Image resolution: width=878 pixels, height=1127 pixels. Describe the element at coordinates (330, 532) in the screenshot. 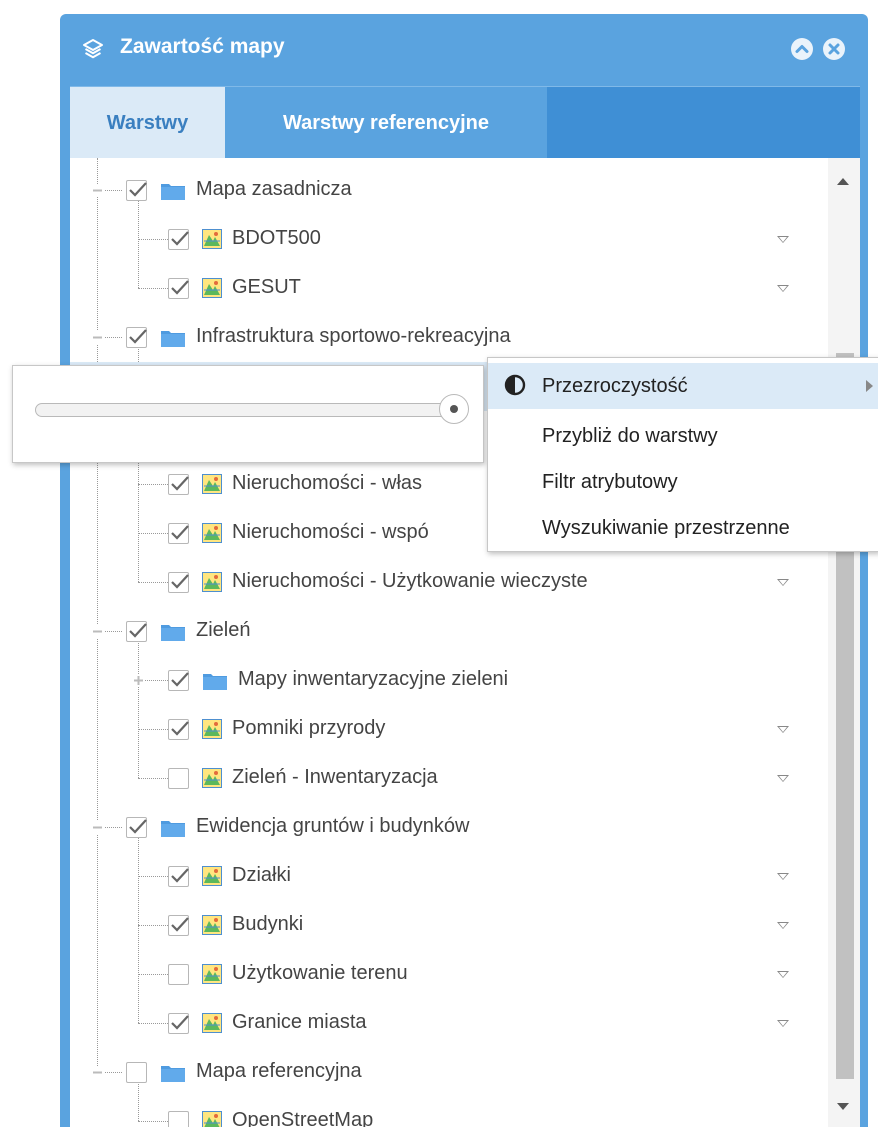

I see `tree-item-label: Nieruchomości - wspó` at that location.